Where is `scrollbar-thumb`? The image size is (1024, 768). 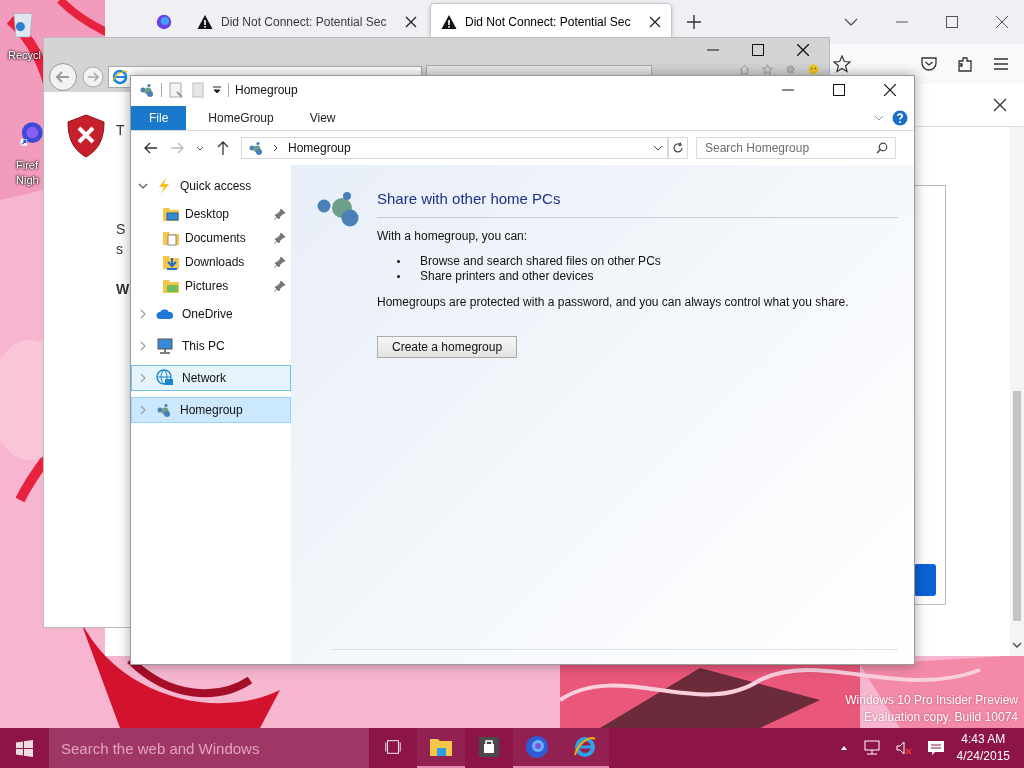
scrollbar-thumb is located at coordinates (1017, 506).